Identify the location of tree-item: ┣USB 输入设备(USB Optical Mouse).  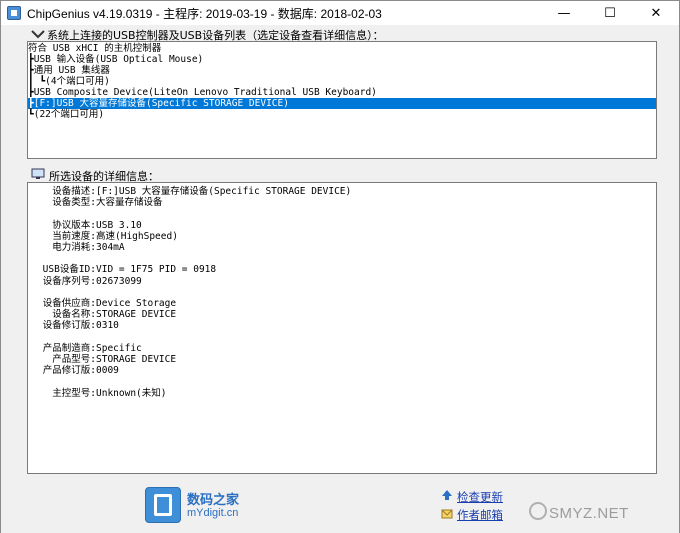
(115, 59).